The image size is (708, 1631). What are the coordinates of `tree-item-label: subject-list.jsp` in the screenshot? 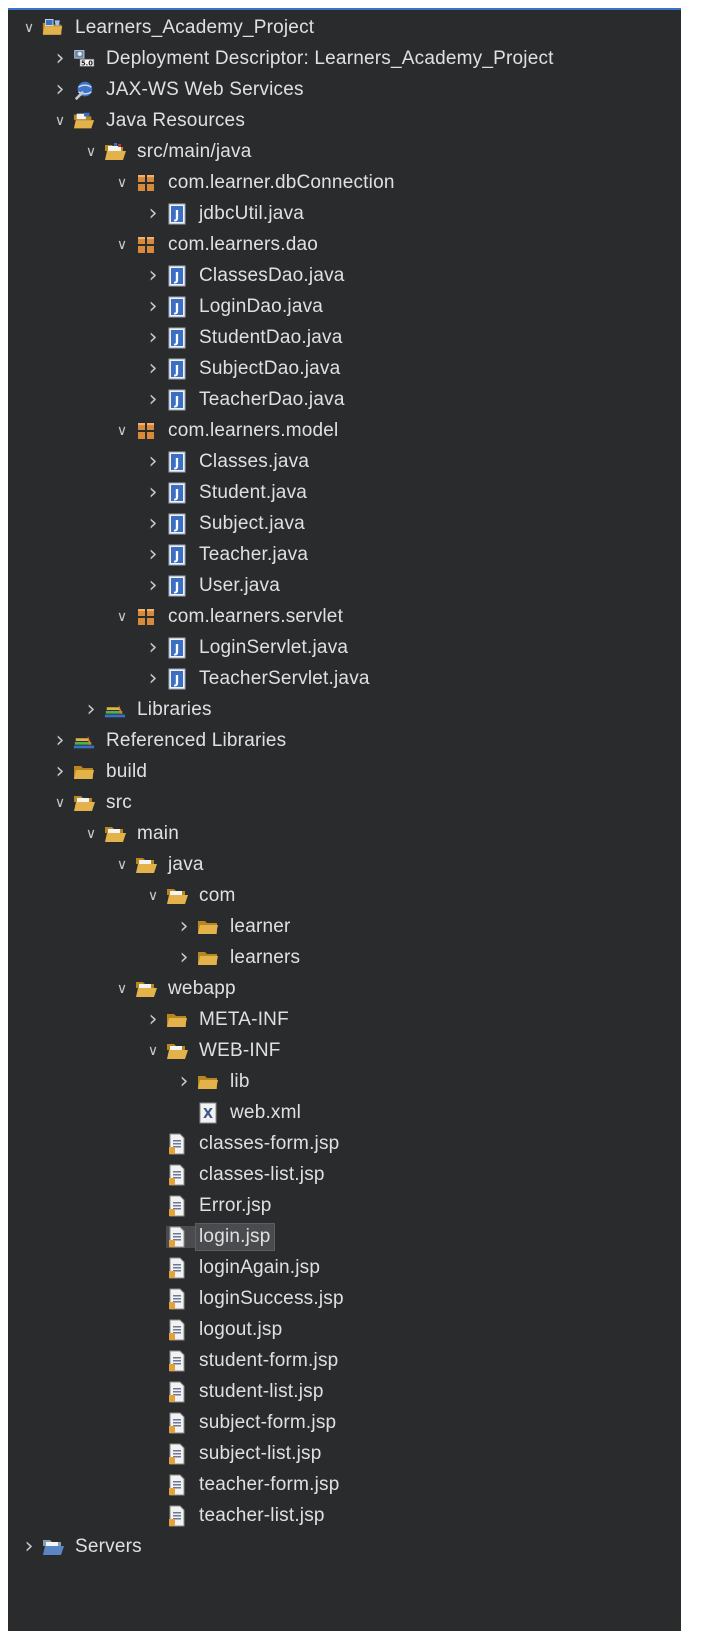 It's located at (260, 1453).